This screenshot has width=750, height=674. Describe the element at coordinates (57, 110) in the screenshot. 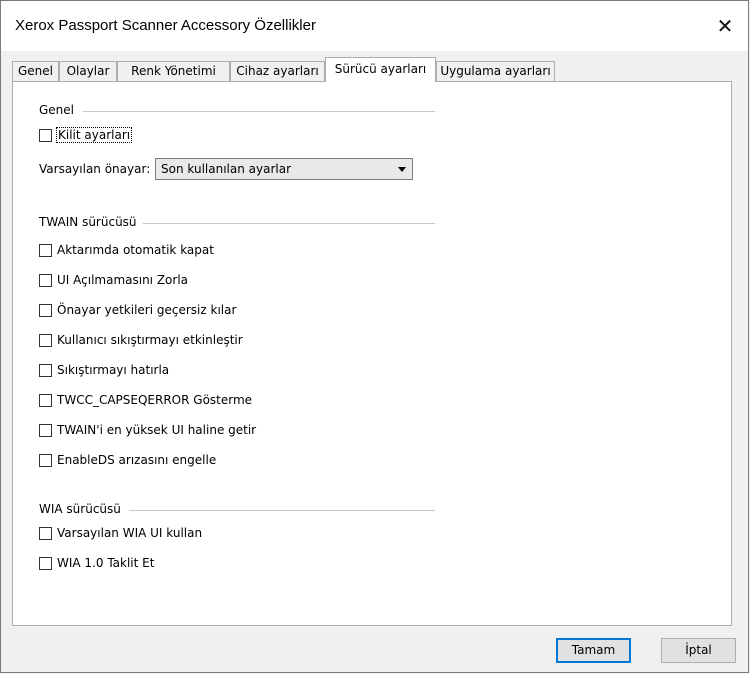

I see `general-group-heading: Genel` at that location.